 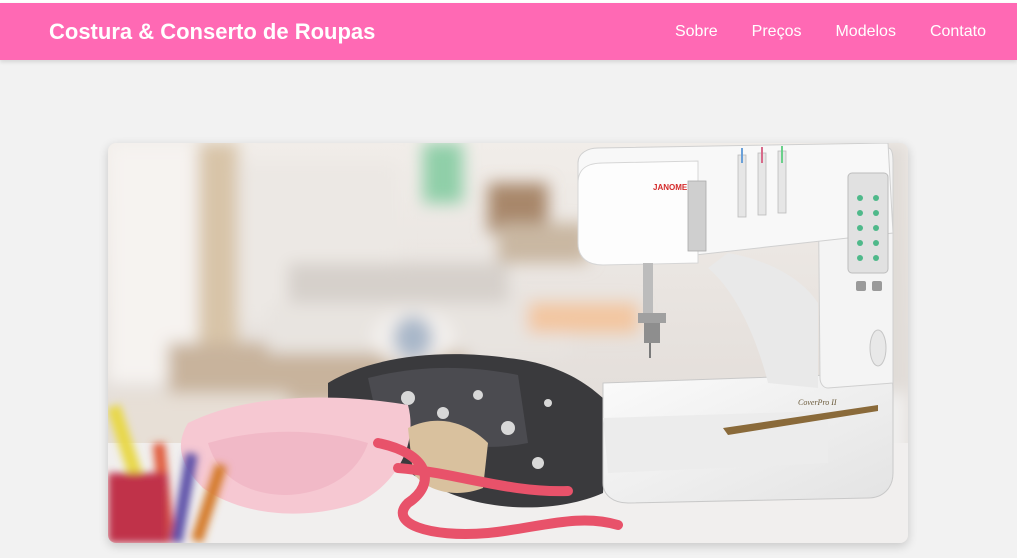 I want to click on site-title: Costura & Conserto de Roupas, so click(x=212, y=32).